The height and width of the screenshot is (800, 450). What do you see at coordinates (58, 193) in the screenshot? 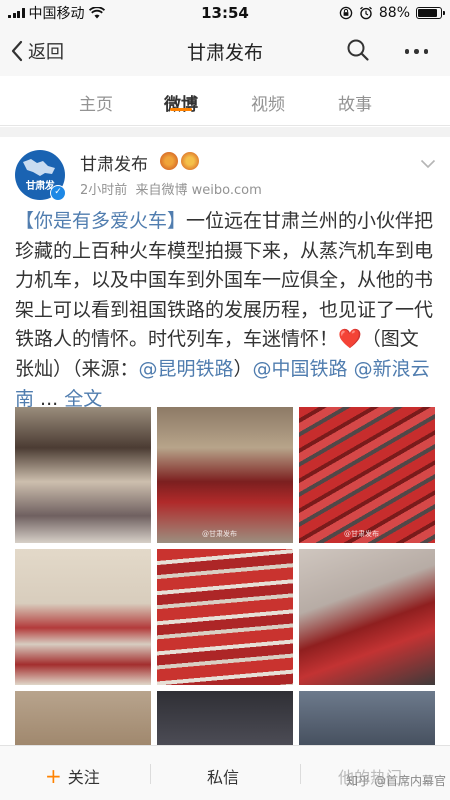
I see `verified-icon: ✓` at bounding box center [58, 193].